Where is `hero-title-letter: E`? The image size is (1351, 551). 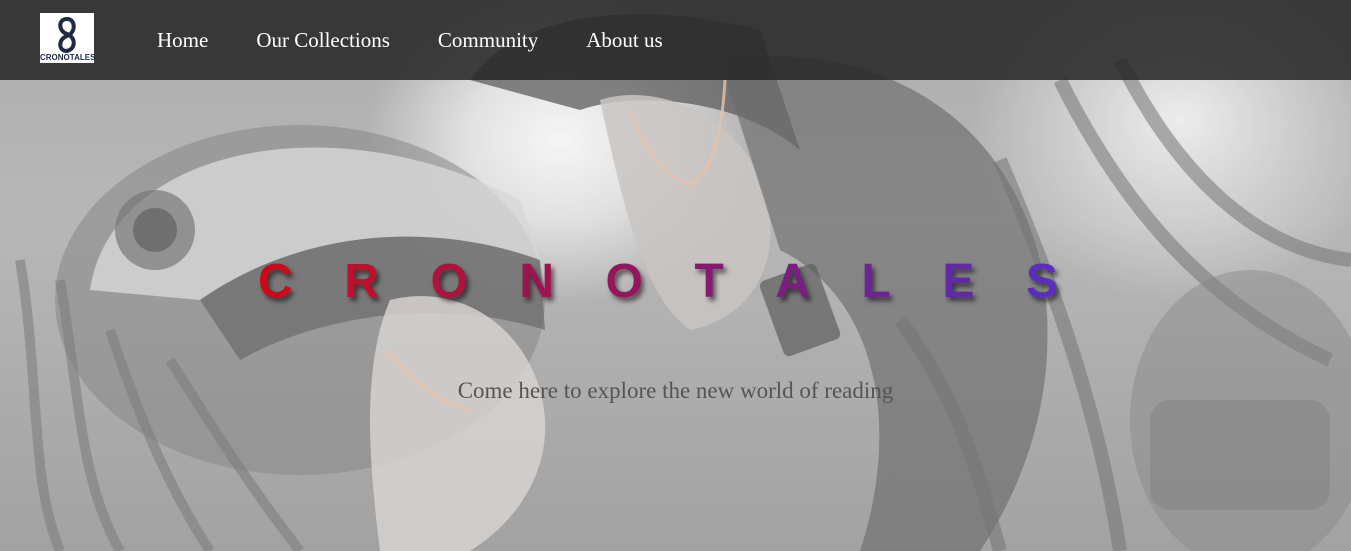
hero-title-letter: E is located at coordinates (958, 281).